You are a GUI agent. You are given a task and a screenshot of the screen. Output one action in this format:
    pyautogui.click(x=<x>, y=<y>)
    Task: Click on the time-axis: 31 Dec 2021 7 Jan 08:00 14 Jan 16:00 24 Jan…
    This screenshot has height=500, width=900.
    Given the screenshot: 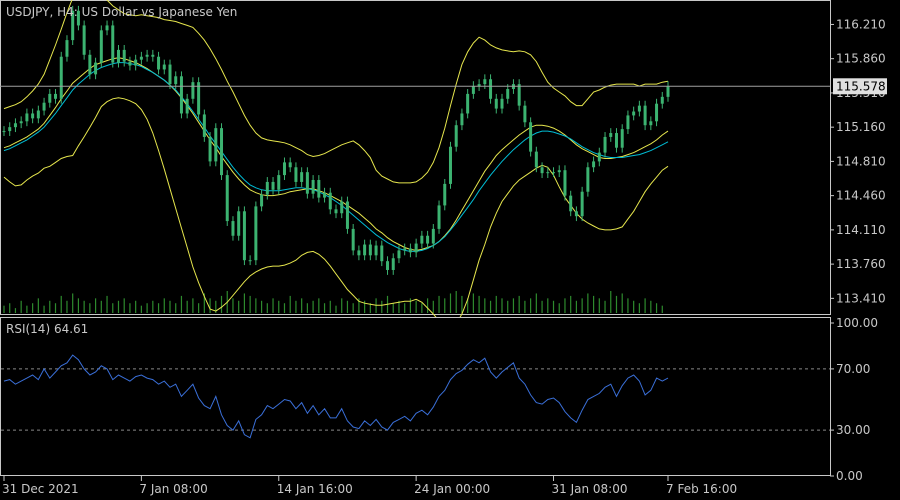 What is the action you would take?
    pyautogui.click(x=369, y=486)
    